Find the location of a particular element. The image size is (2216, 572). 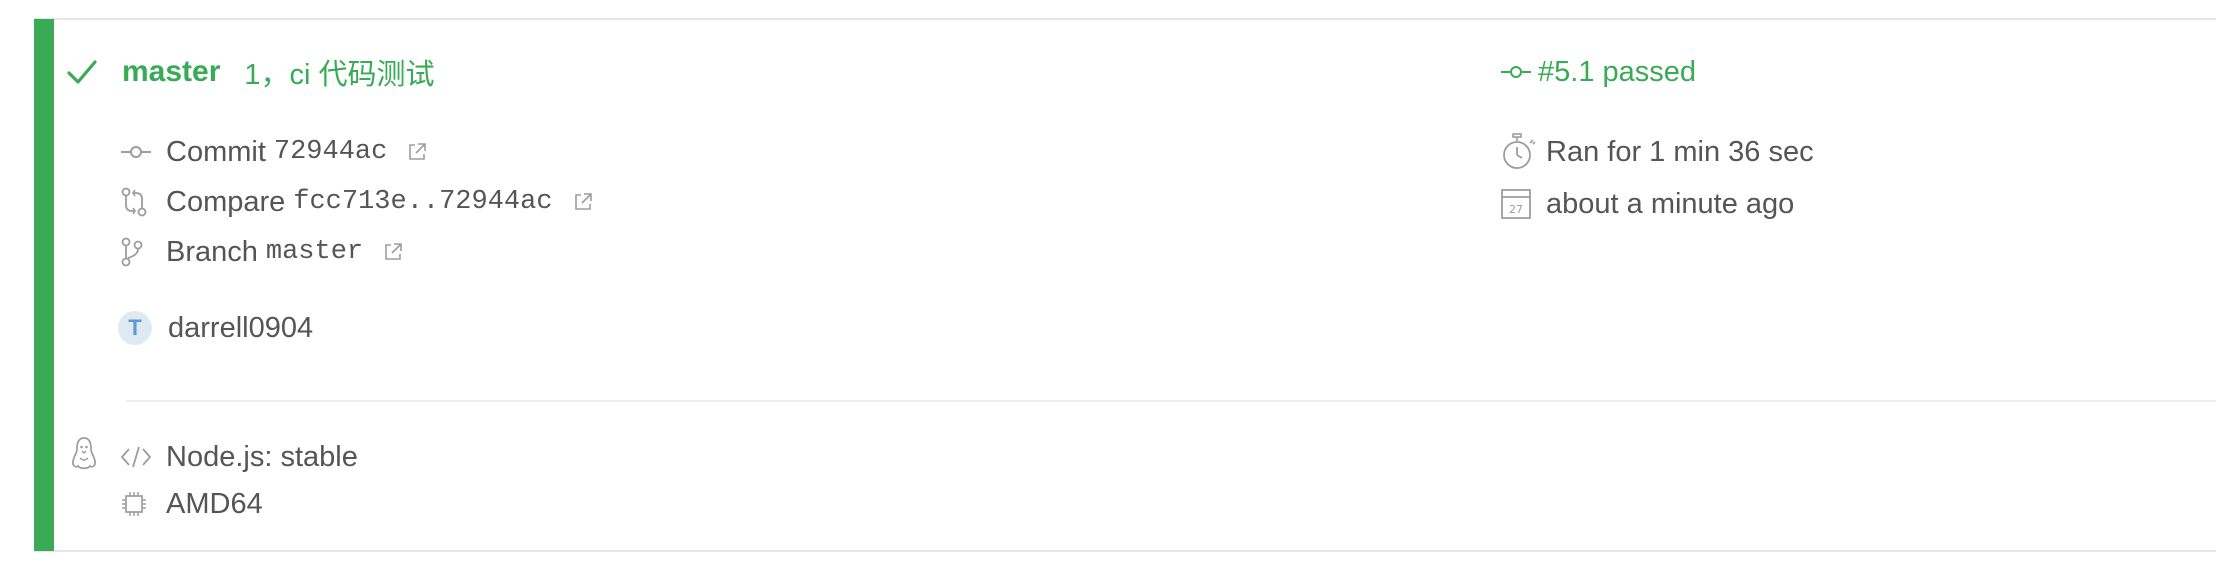

compare-row: Compare fcc713e..72944ac is located at coordinates (356, 202).